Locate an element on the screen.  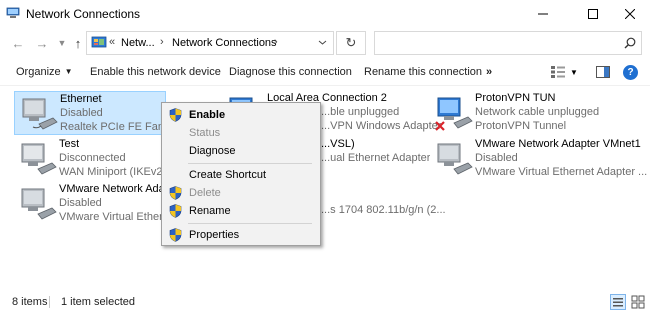
window-title: Network Connections is located at coordinates (83, 14).